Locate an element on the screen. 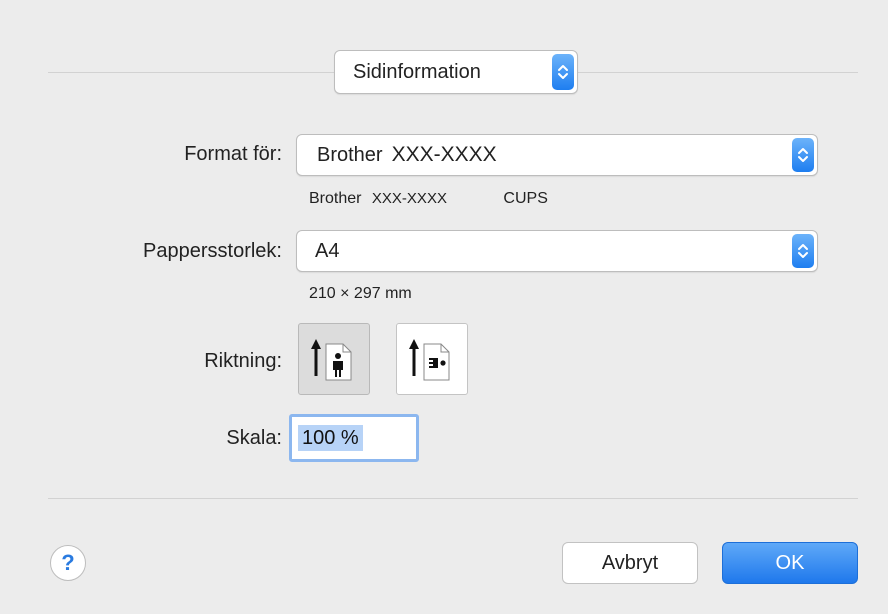 This screenshot has width=888, height=614. help-button: ? is located at coordinates (68, 563).